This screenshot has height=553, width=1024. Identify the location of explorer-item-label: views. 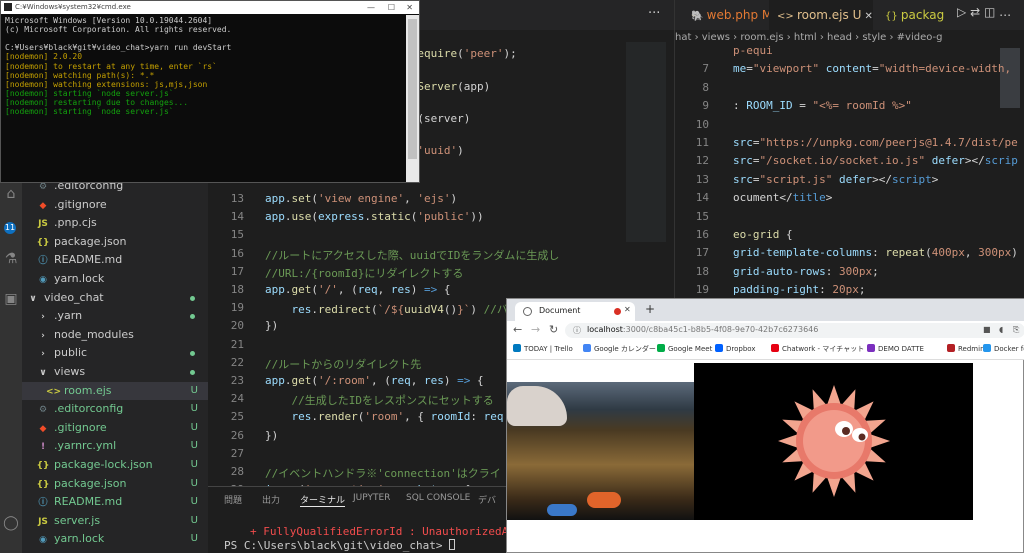
(70, 371).